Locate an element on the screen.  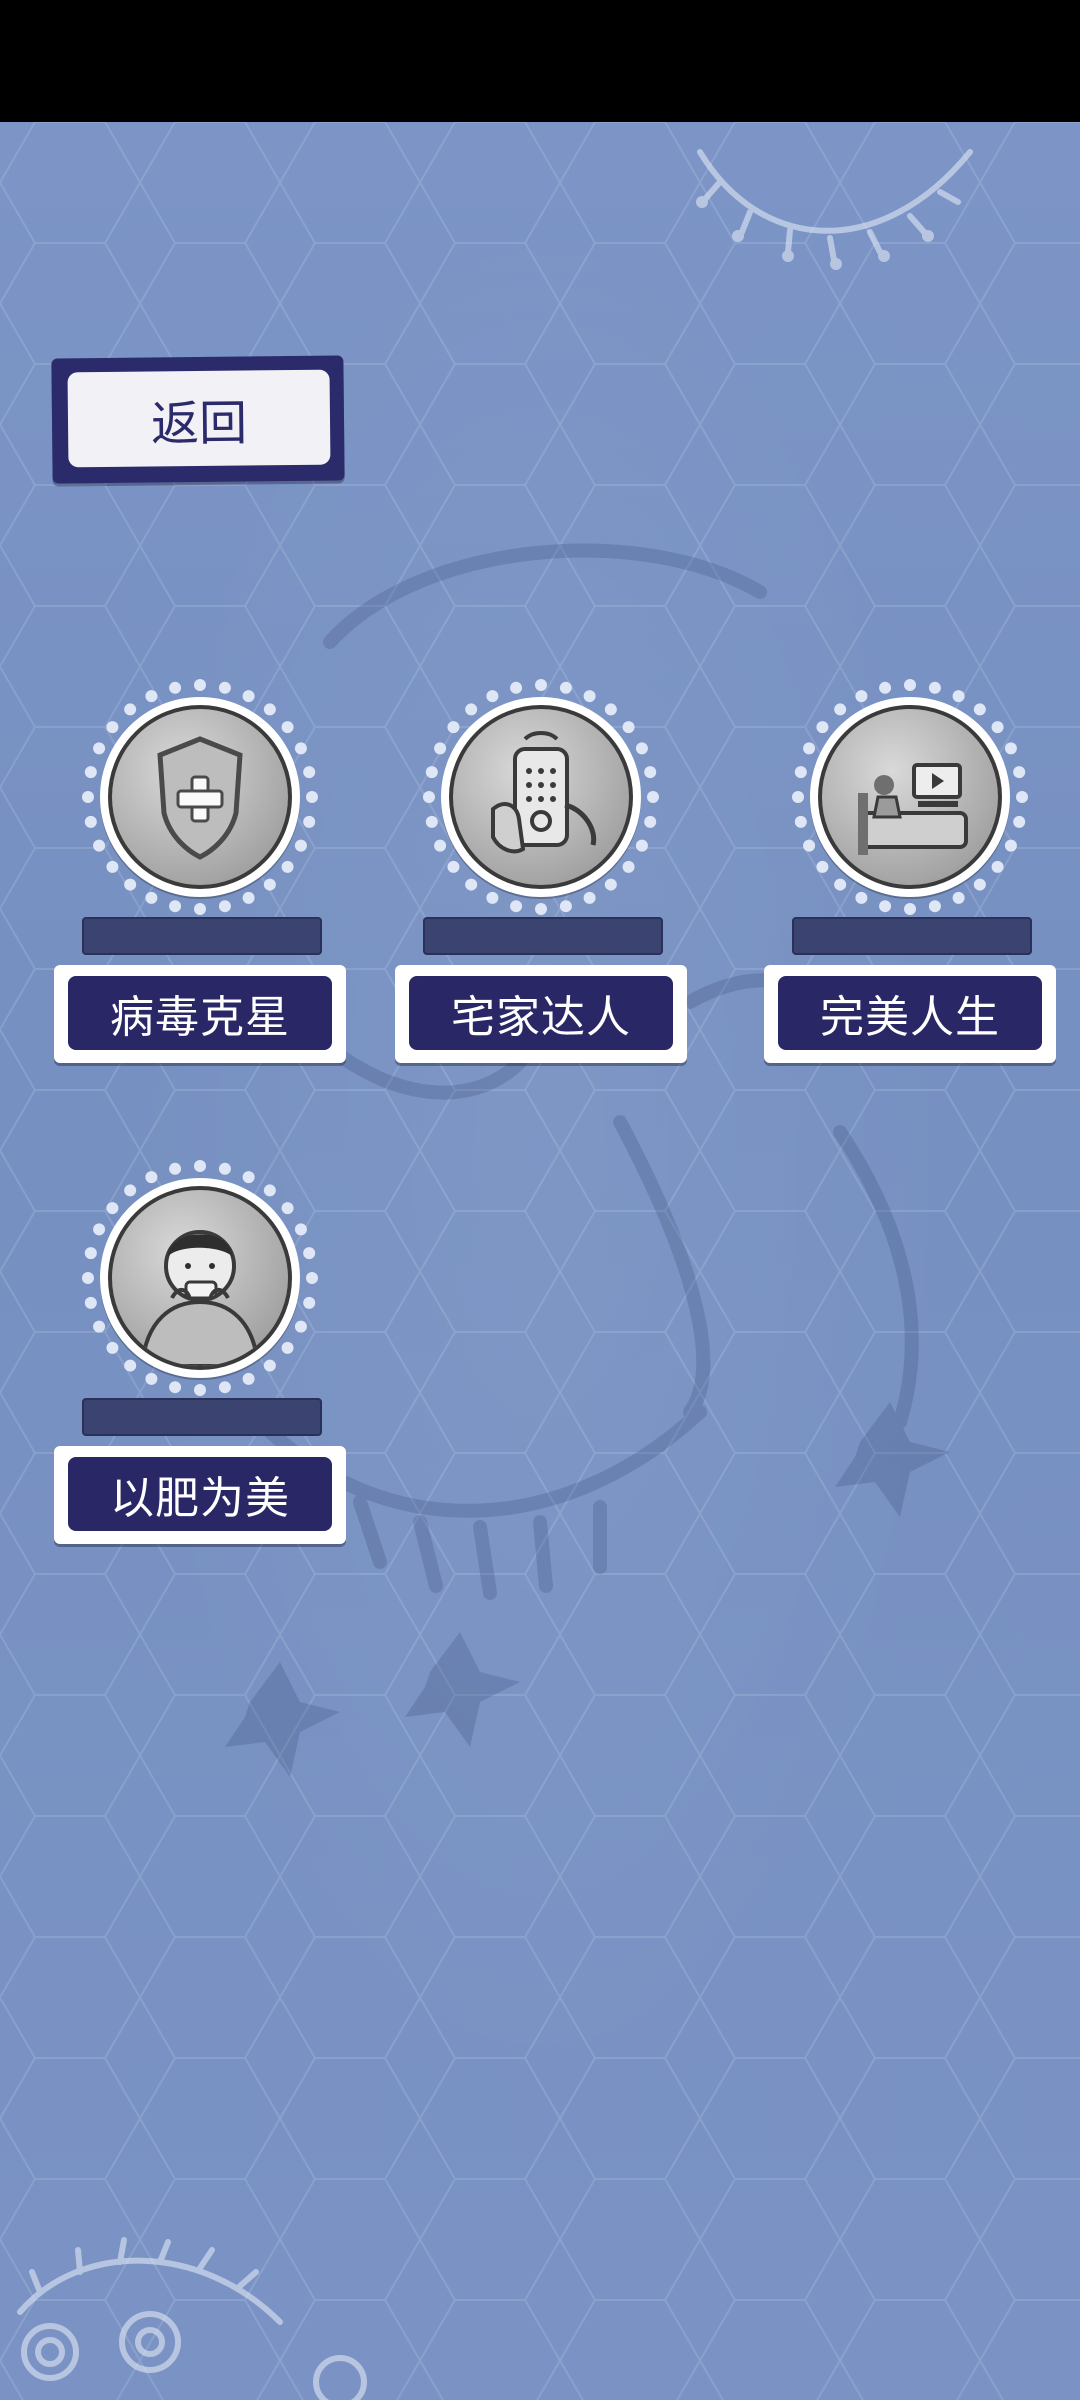
achievement-name: 宅家达人 is located at coordinates (541, 1013).